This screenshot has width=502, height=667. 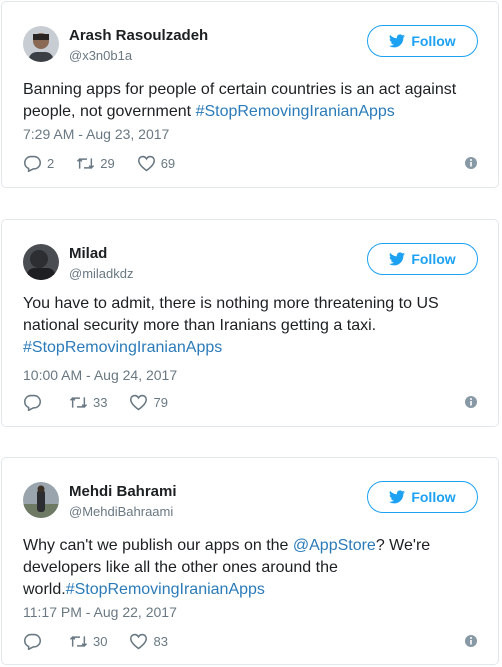 What do you see at coordinates (100, 641) in the screenshot?
I see `retweet-count: 30` at bounding box center [100, 641].